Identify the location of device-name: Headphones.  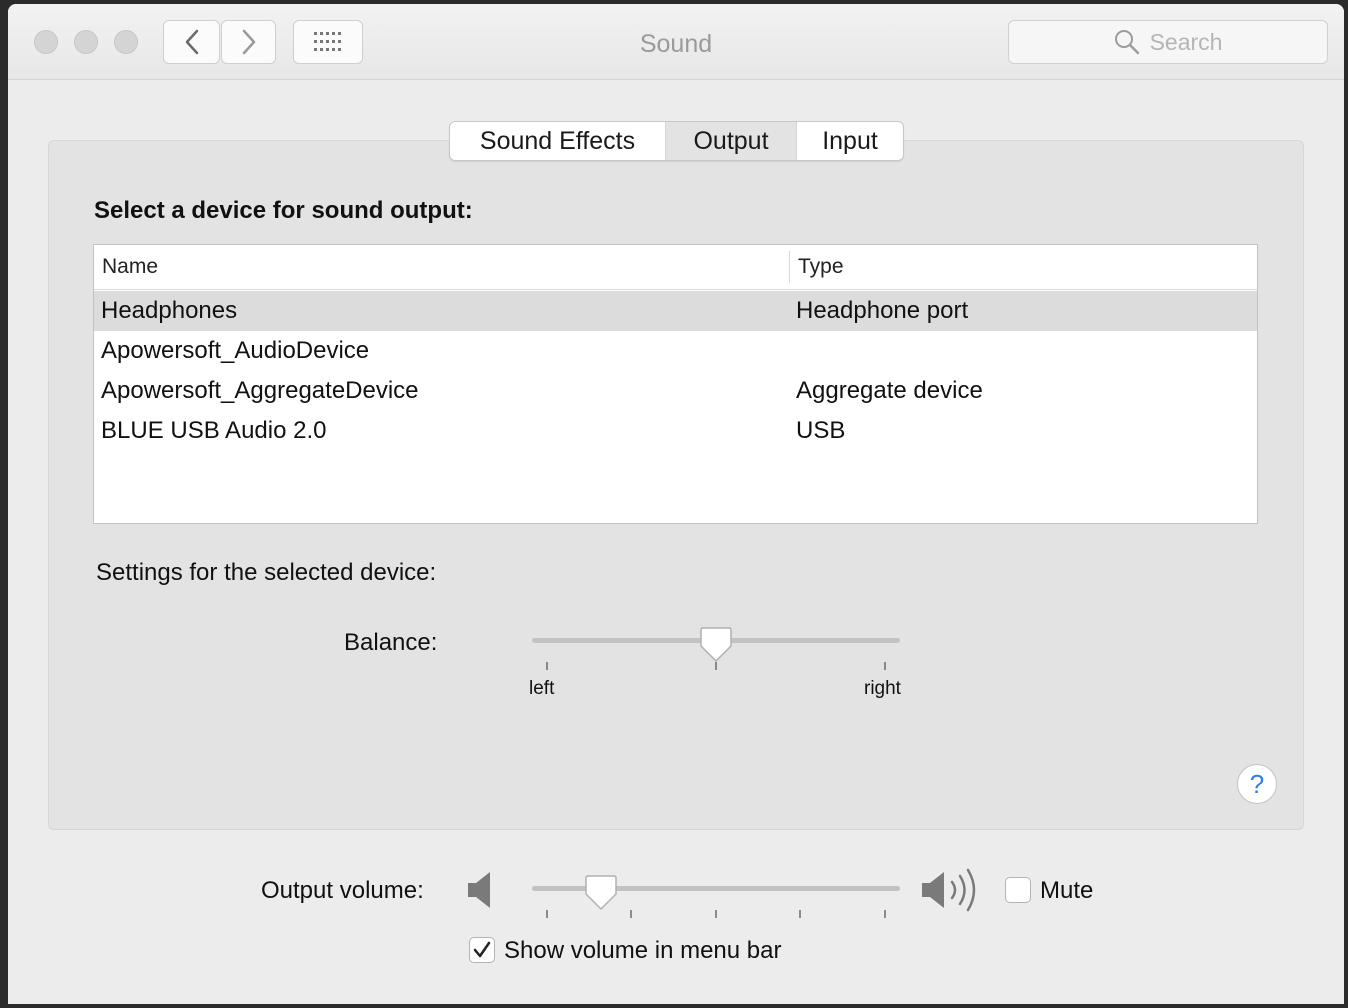
(169, 310).